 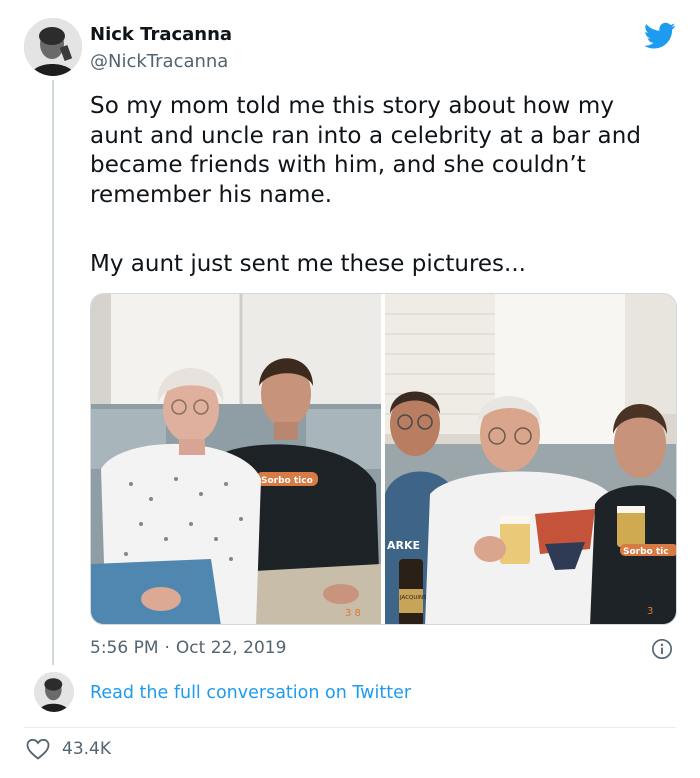 What do you see at coordinates (250, 693) in the screenshot?
I see `read-full-conversation-link: Read the full conversation on Twitter` at bounding box center [250, 693].